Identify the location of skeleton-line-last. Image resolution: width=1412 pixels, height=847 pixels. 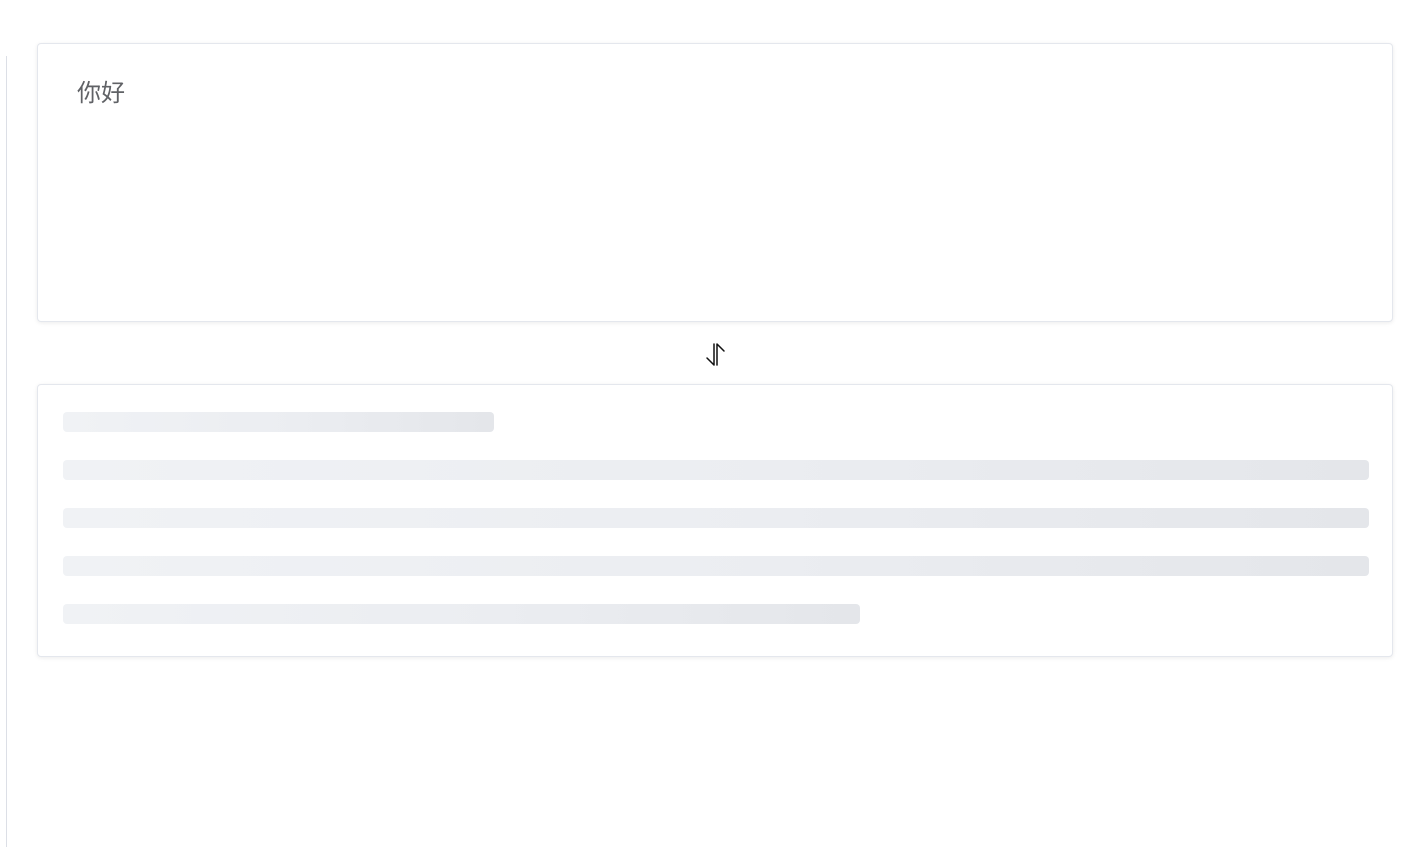
(461, 614).